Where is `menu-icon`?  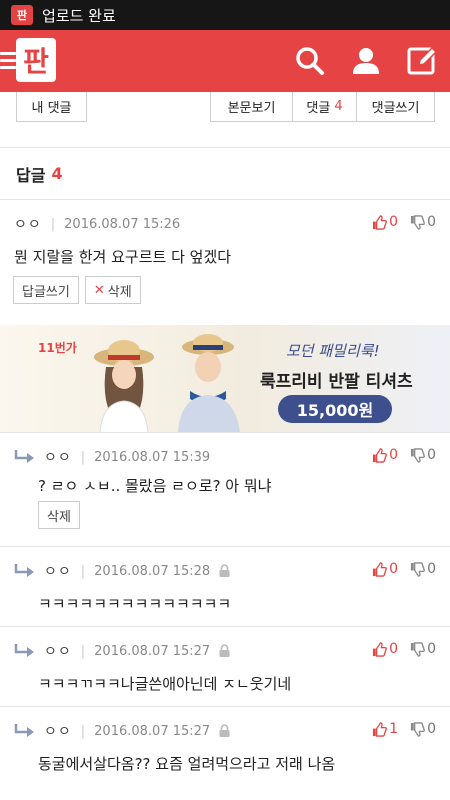
menu-icon is located at coordinates (8, 61).